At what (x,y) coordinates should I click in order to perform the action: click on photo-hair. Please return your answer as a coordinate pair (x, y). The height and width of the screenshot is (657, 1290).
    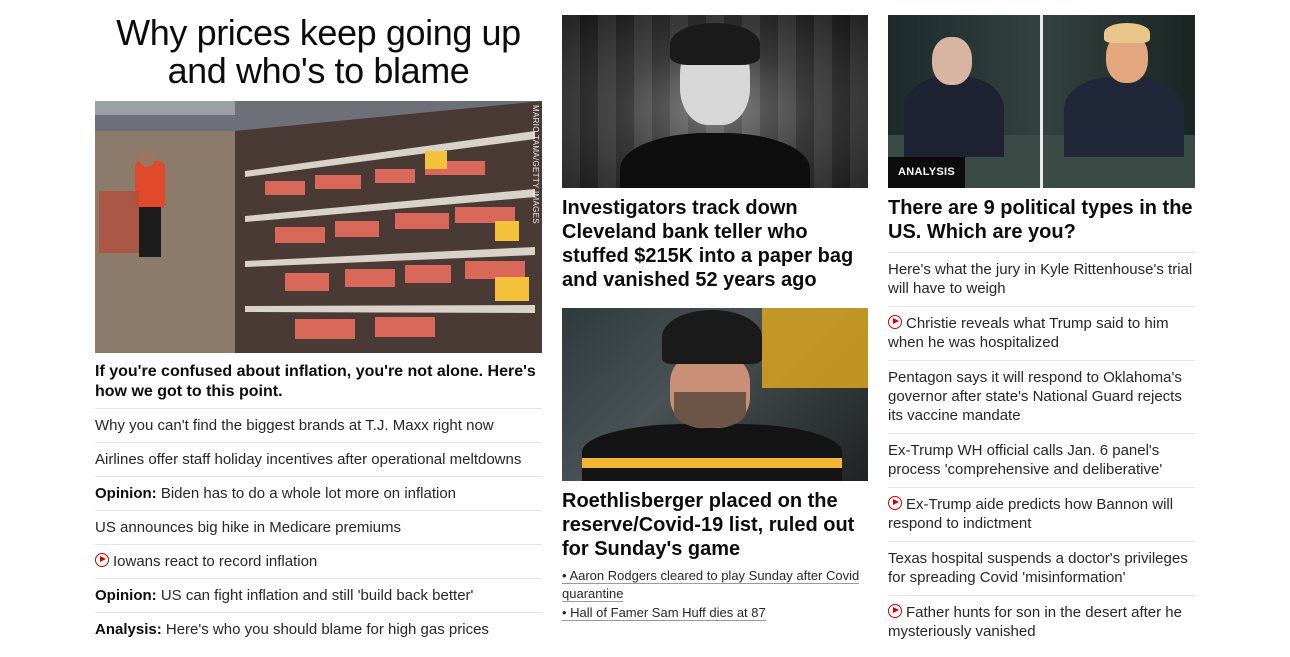
    Looking at the image, I should click on (715, 44).